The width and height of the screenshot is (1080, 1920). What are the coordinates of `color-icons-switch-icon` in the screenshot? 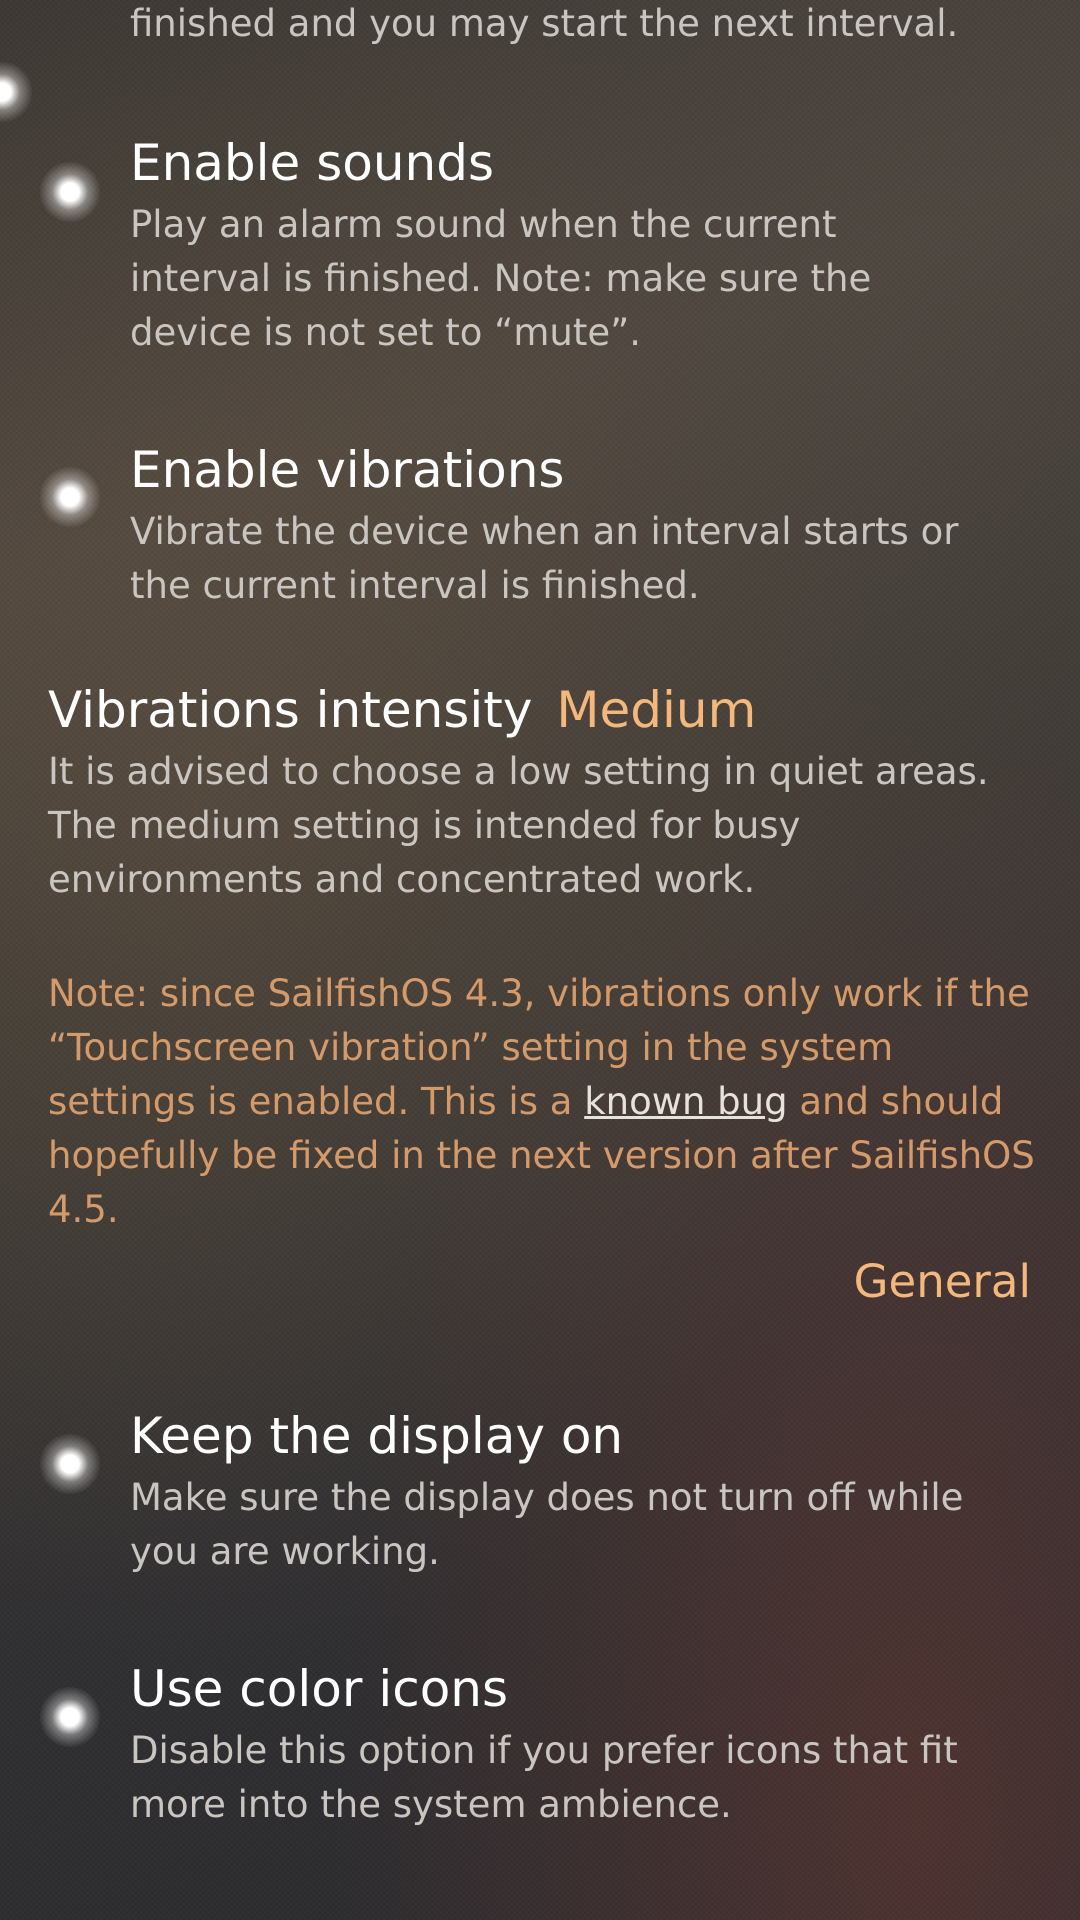 It's located at (70, 1717).